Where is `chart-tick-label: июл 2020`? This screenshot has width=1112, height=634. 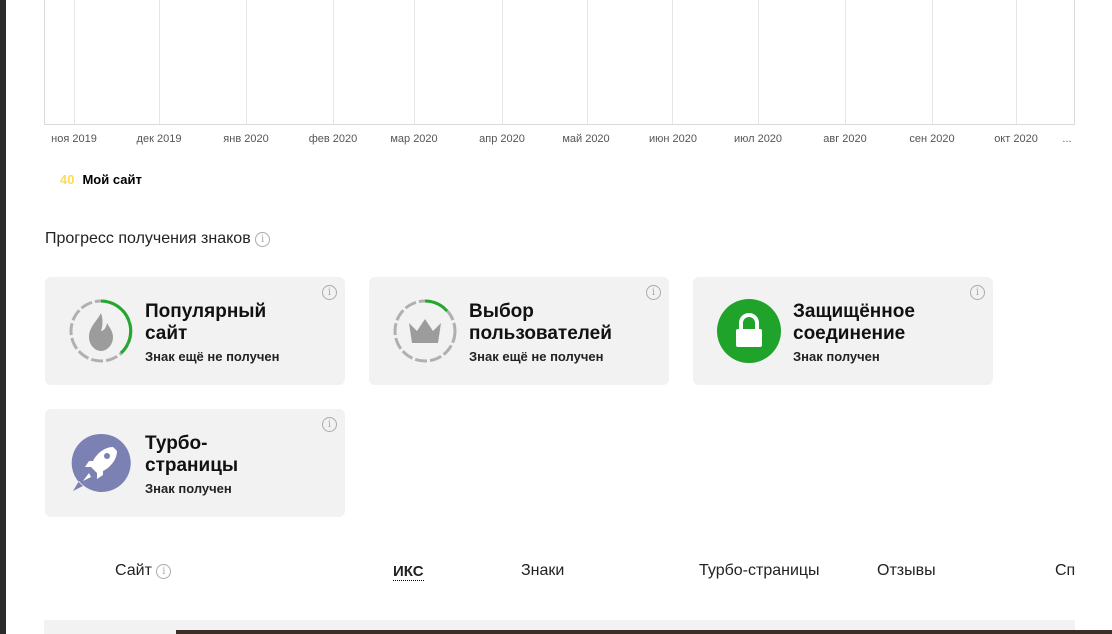
chart-tick-label: июл 2020 is located at coordinates (758, 139).